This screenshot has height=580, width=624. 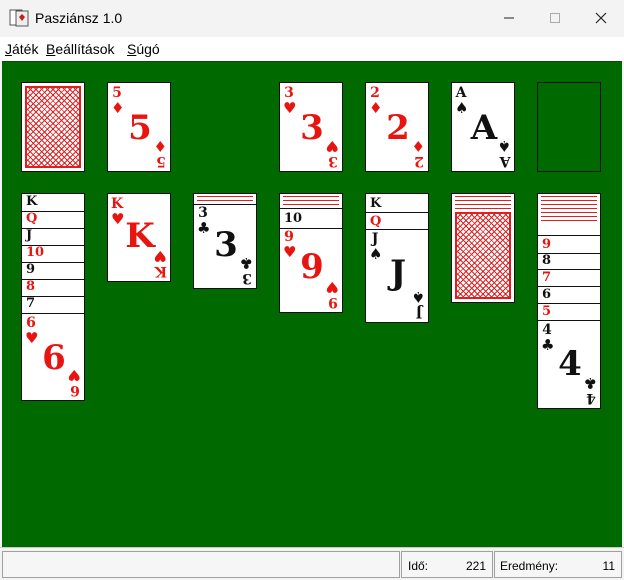 What do you see at coordinates (201, 564) in the screenshot?
I see `status-message-panel` at bounding box center [201, 564].